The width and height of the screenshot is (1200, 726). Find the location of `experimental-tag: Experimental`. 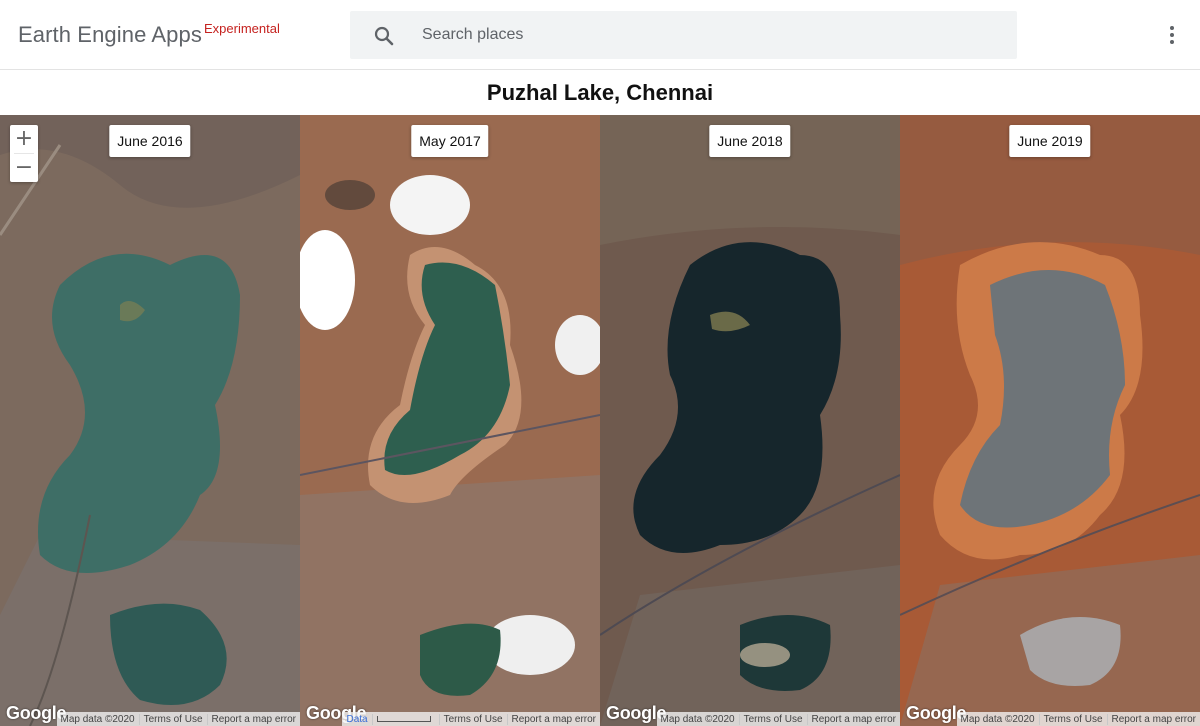

experimental-tag: Experimental is located at coordinates (242, 28).